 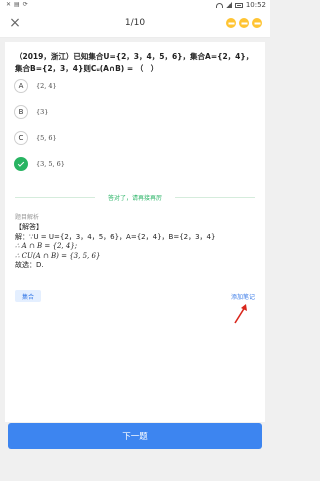 I want to click on check-icon, so click(x=21, y=164).